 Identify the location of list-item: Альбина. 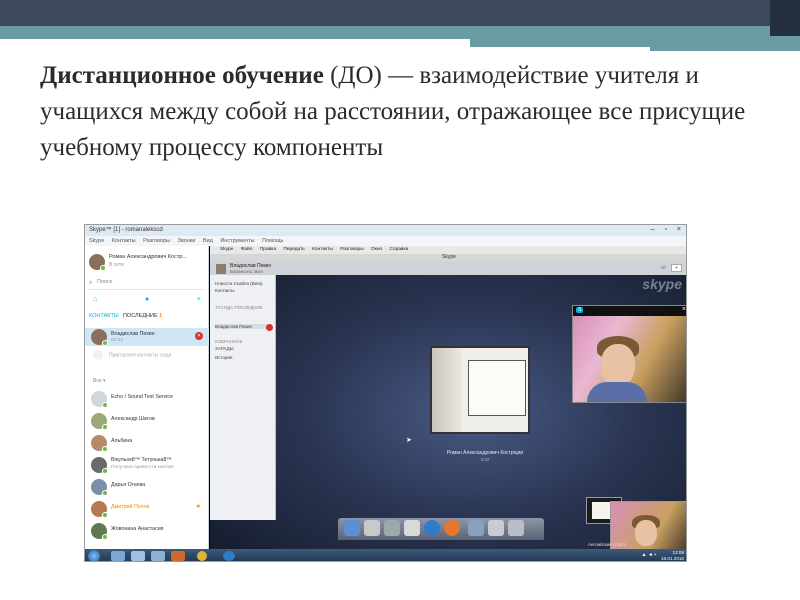
(147, 443).